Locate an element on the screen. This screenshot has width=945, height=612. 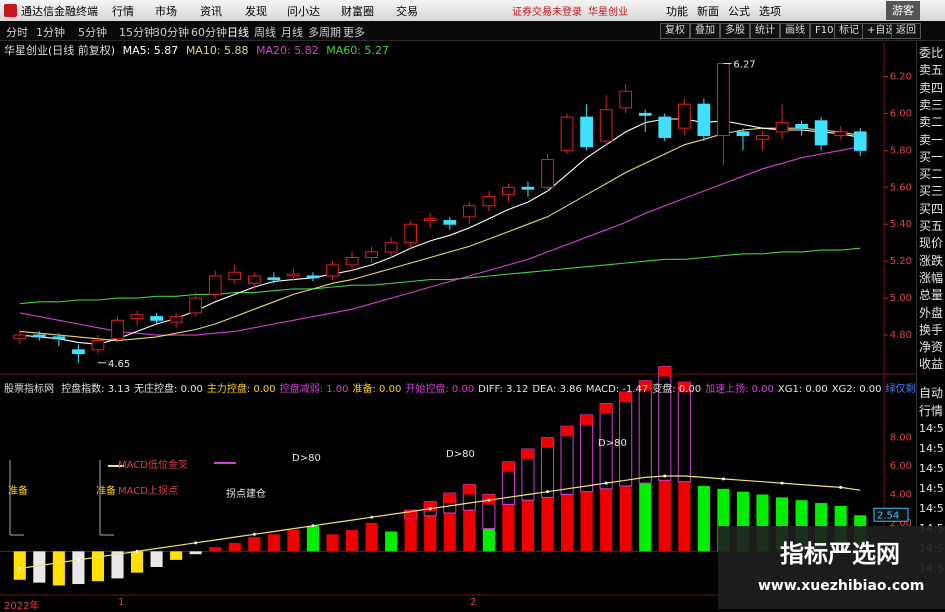
quote-panel-label: 收益 is located at coordinates (931, 363).